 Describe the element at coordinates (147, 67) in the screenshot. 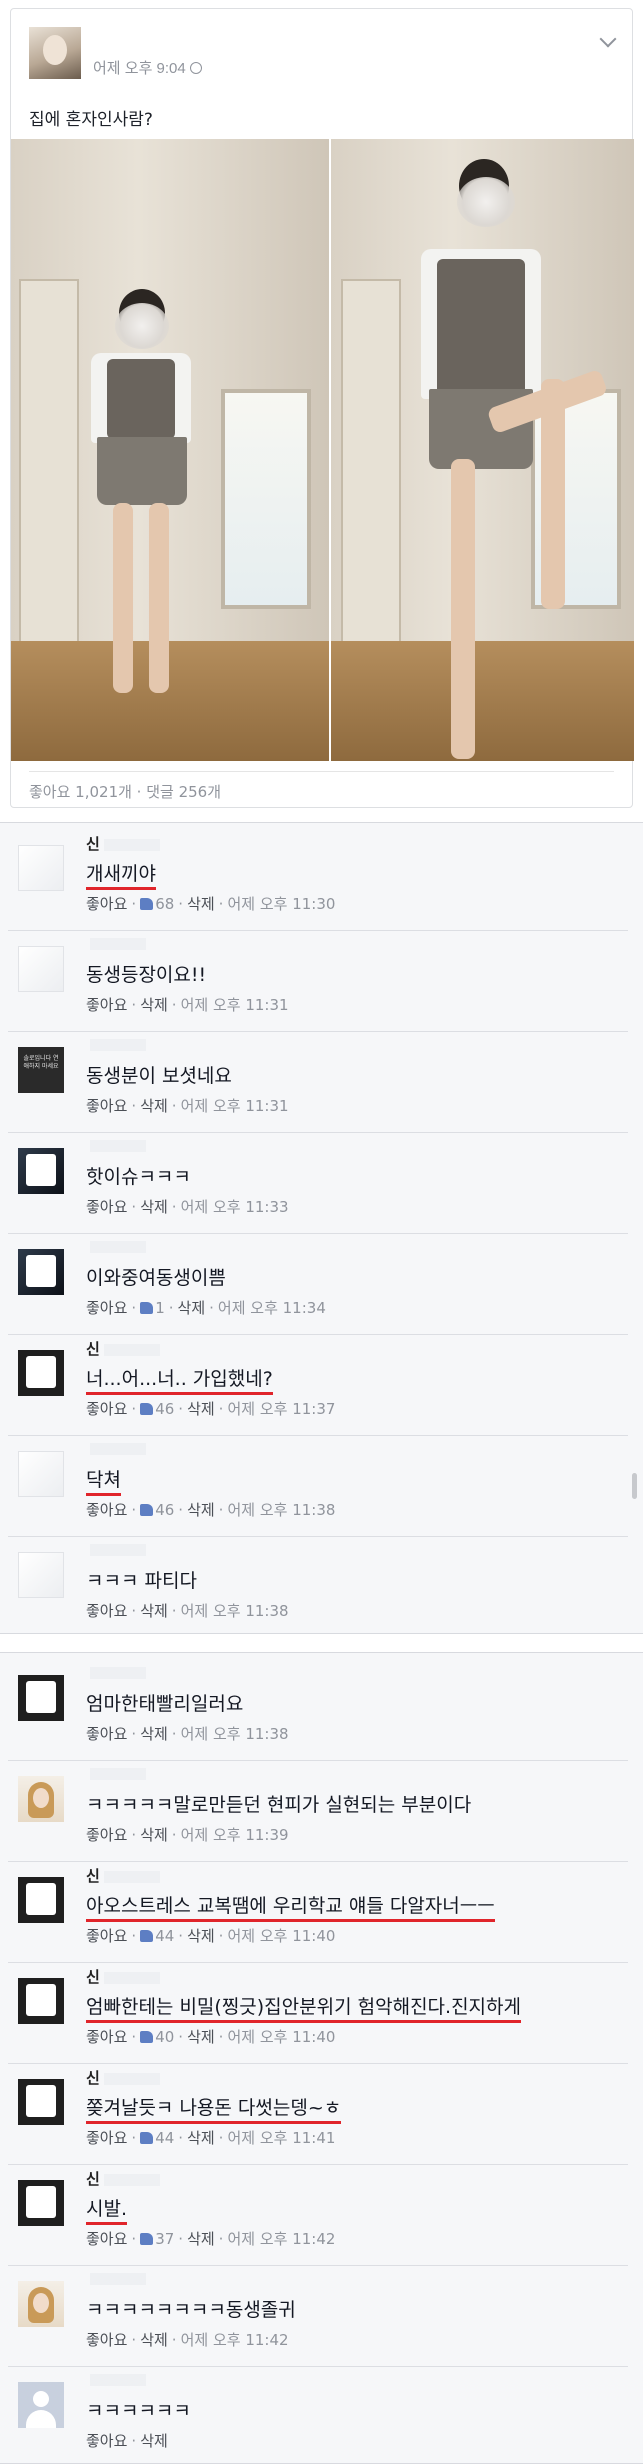

I see `post-timestamp: 어제 오후 9:04` at that location.